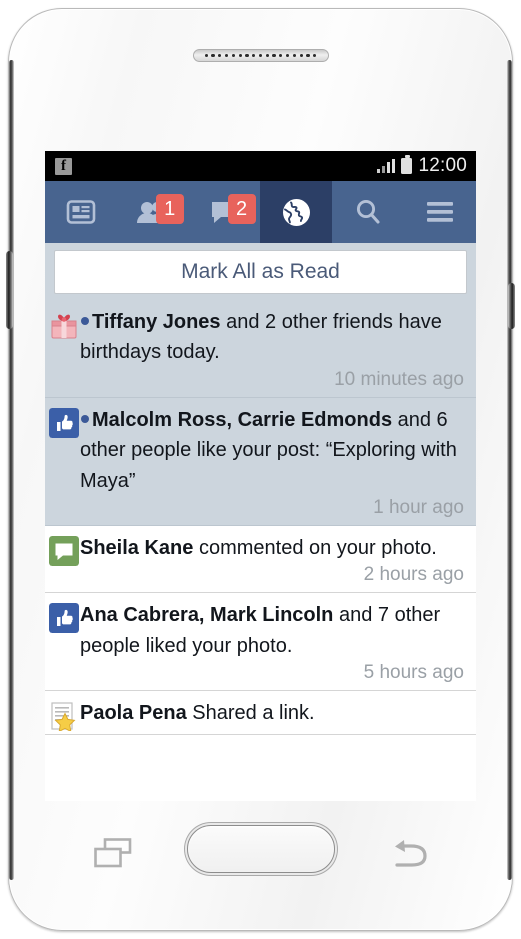 The width and height of the screenshot is (521, 939). I want to click on hardware-key-row, so click(260, 855).